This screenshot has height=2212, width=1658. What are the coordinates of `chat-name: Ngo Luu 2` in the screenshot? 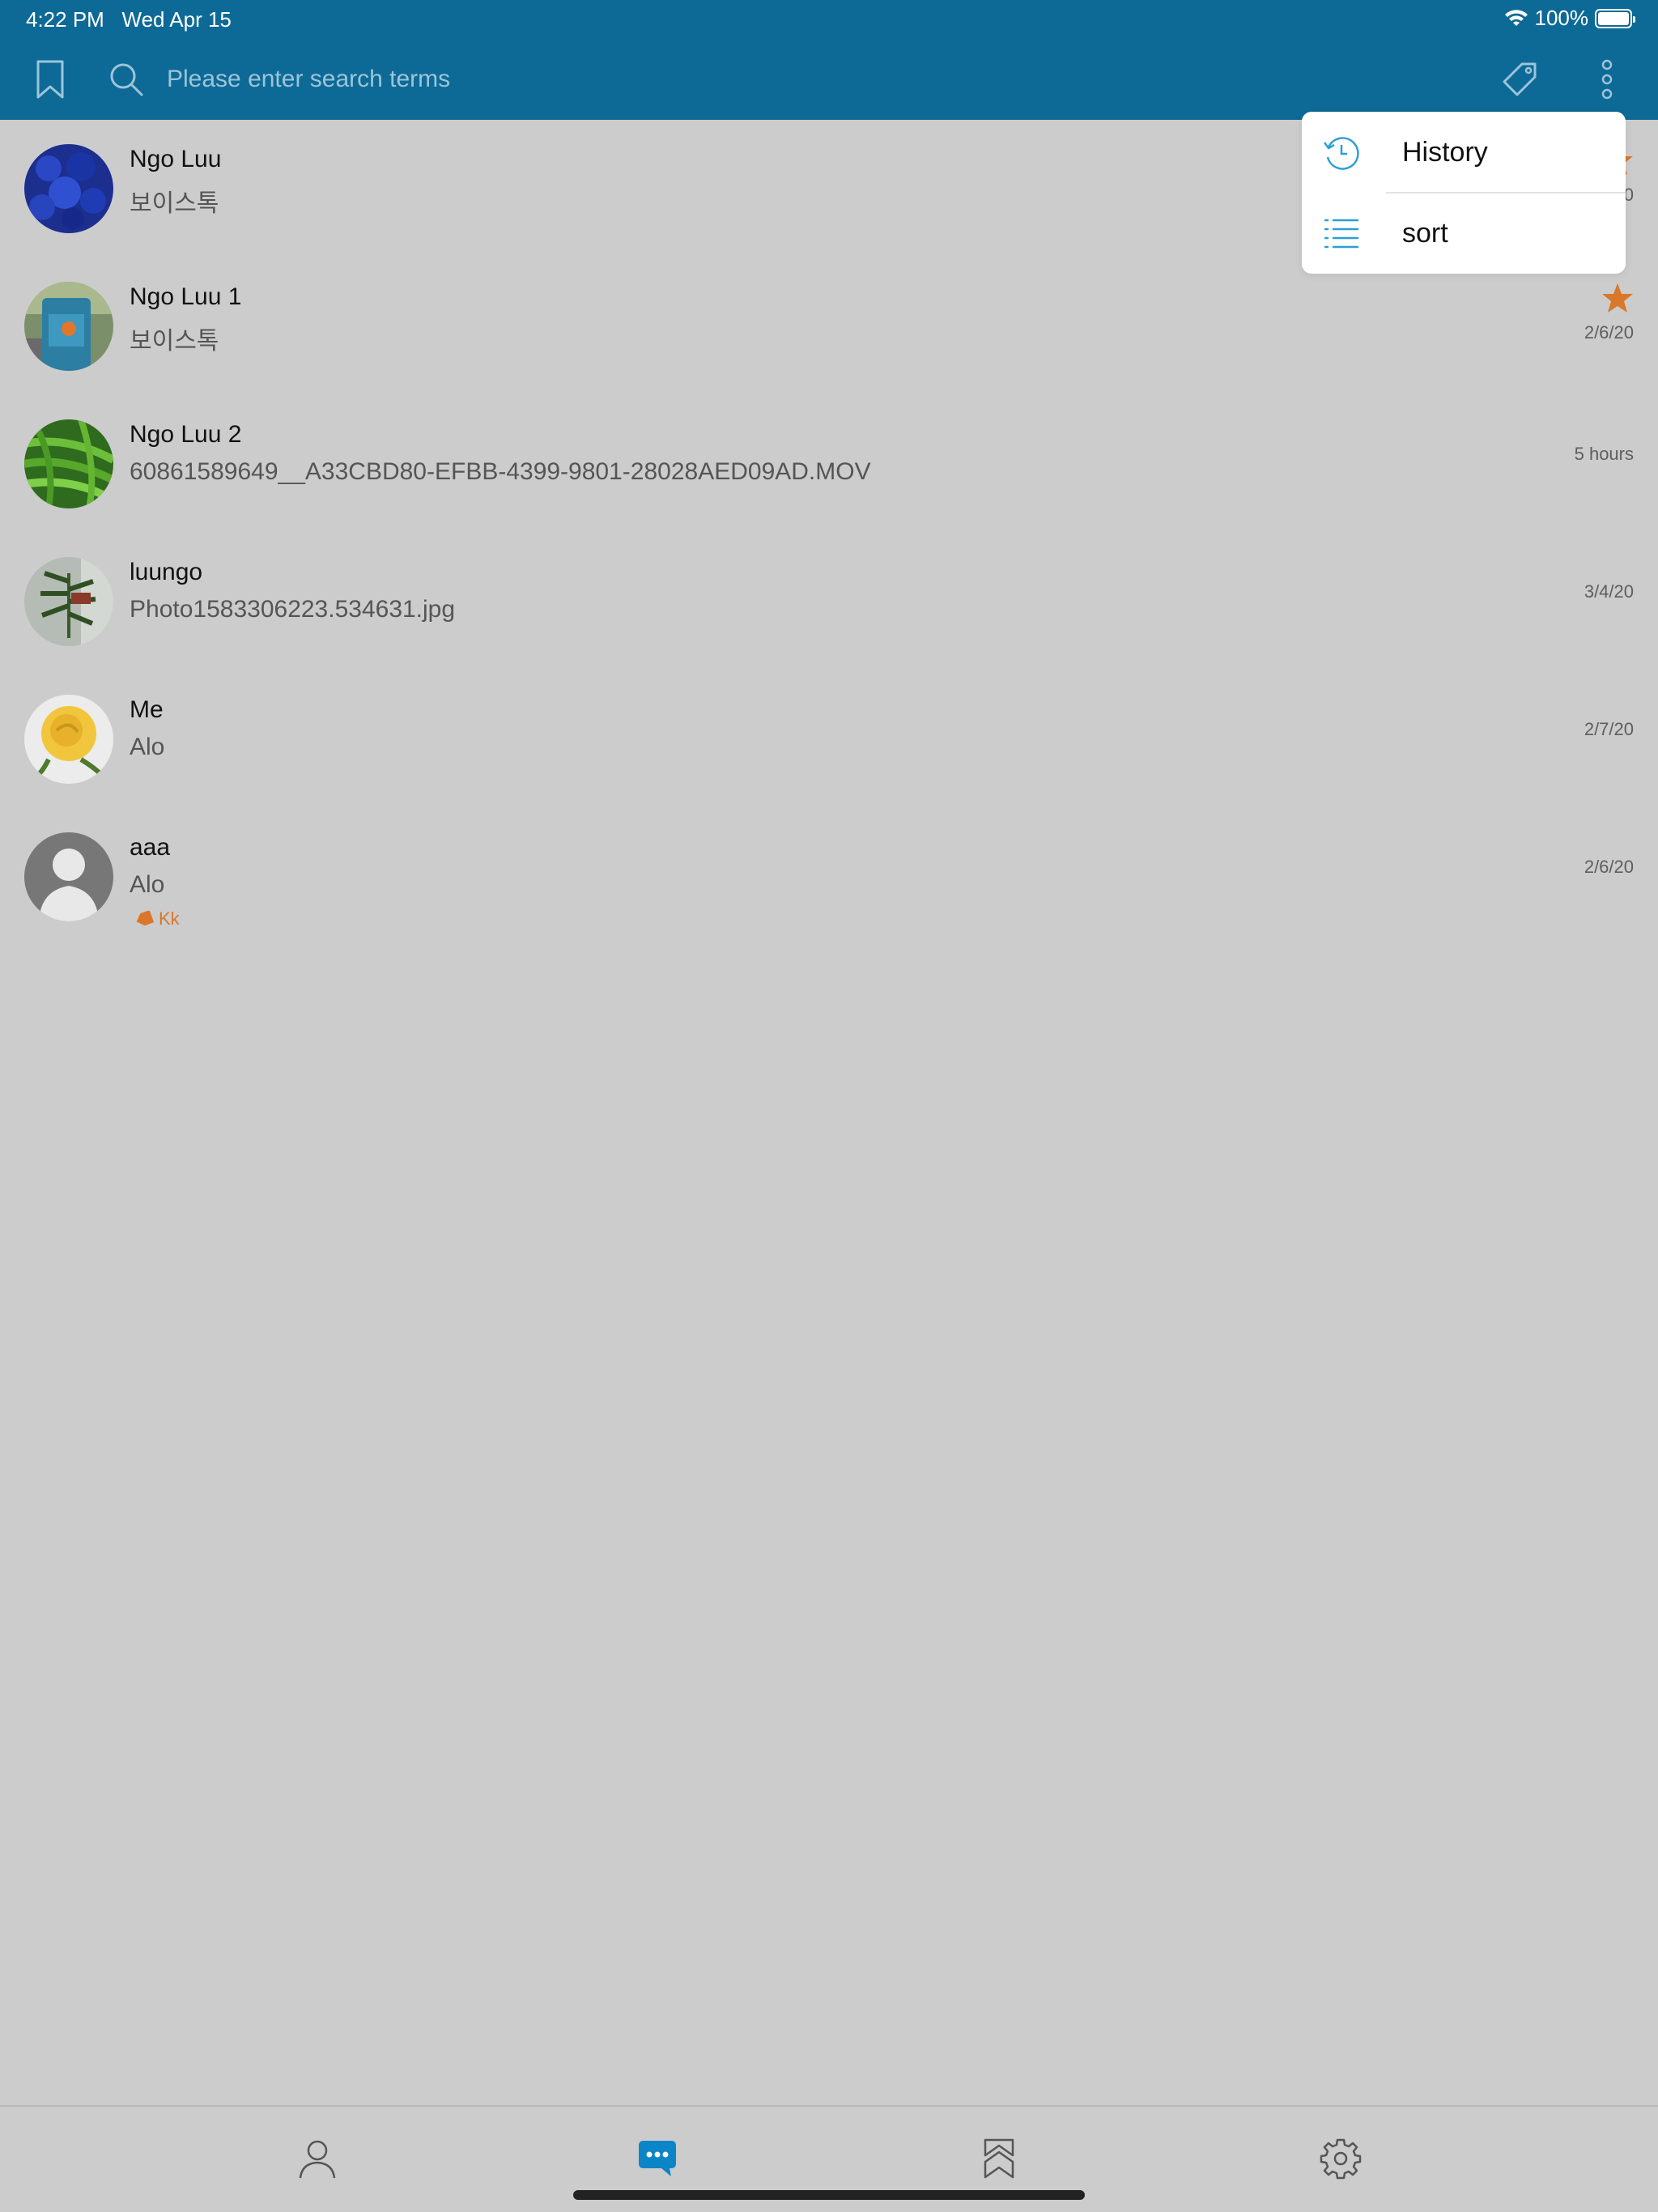 It's located at (186, 434).